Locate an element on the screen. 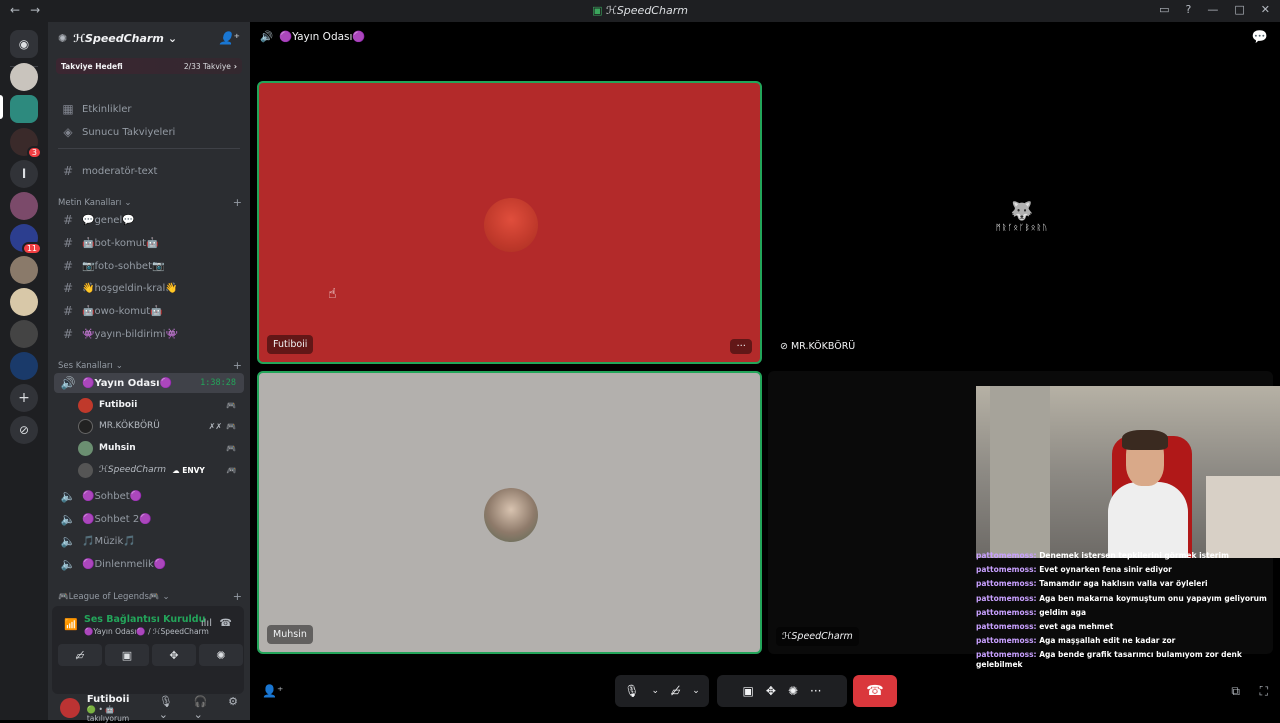  chat-bubble-icon: 💬 is located at coordinates (1260, 37).